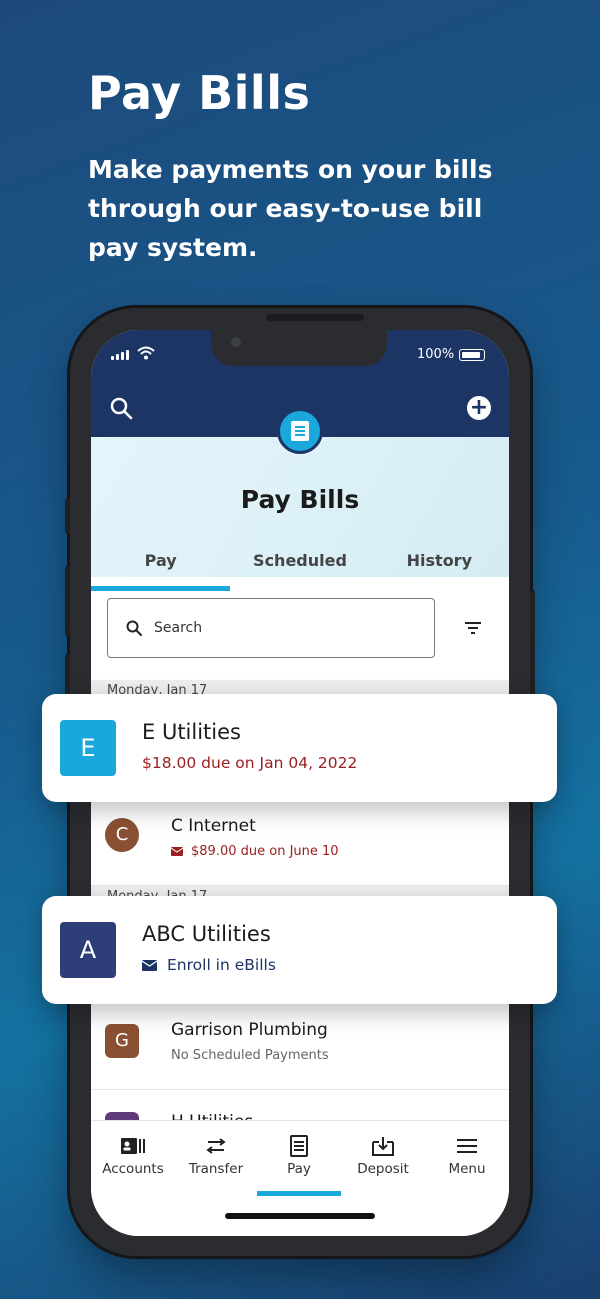  I want to click on mute-switch, so click(67, 516).